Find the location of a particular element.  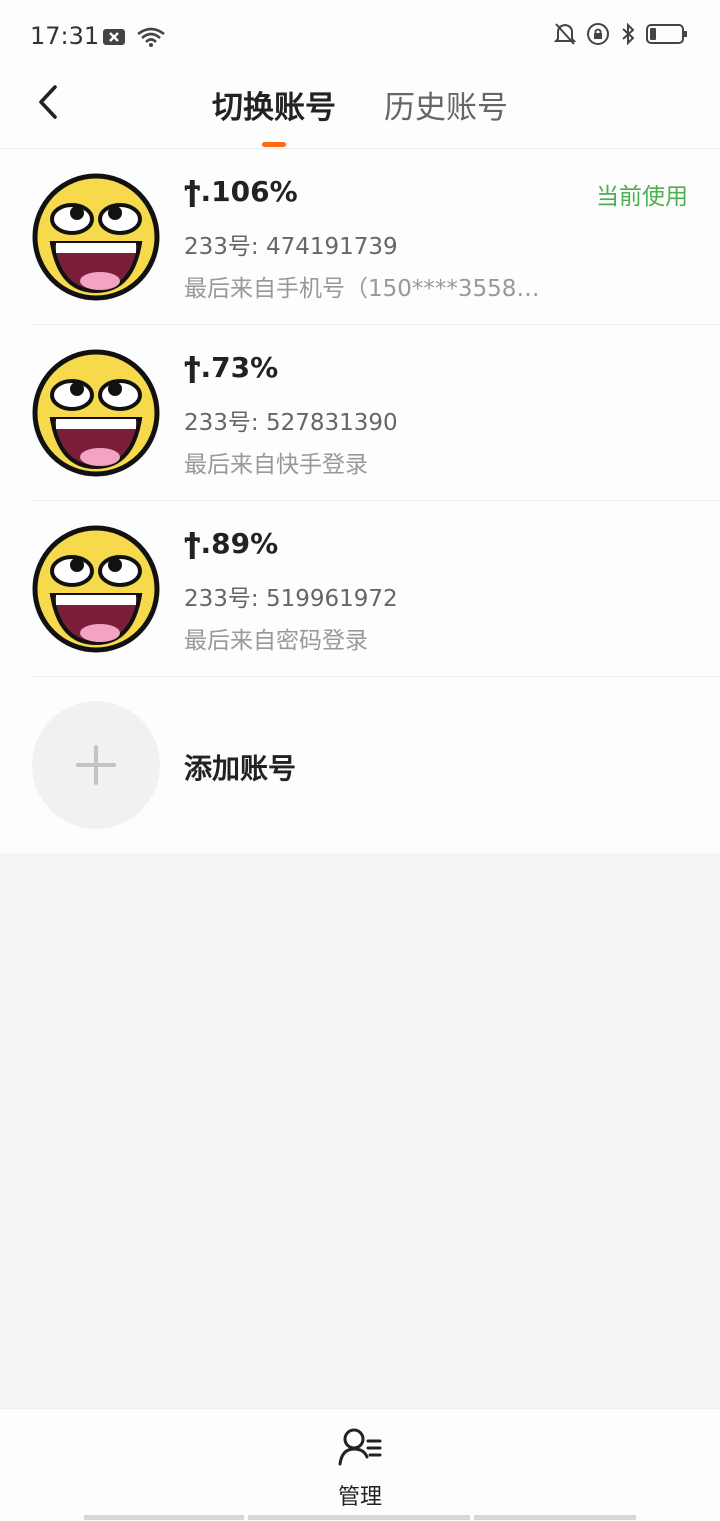

plus-icon is located at coordinates (96, 765).